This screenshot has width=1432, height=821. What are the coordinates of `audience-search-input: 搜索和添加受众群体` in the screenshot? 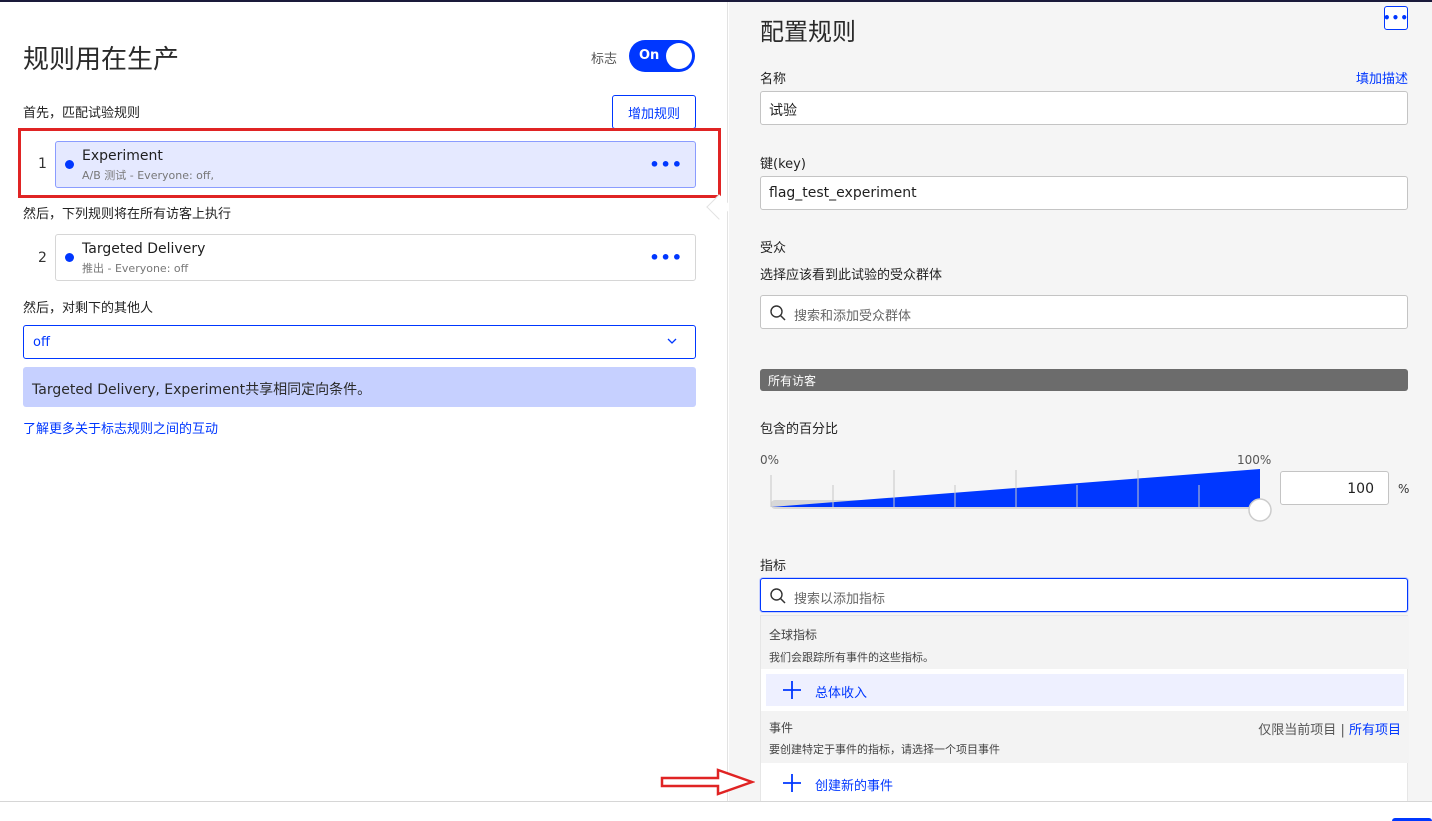 It's located at (1084, 312).